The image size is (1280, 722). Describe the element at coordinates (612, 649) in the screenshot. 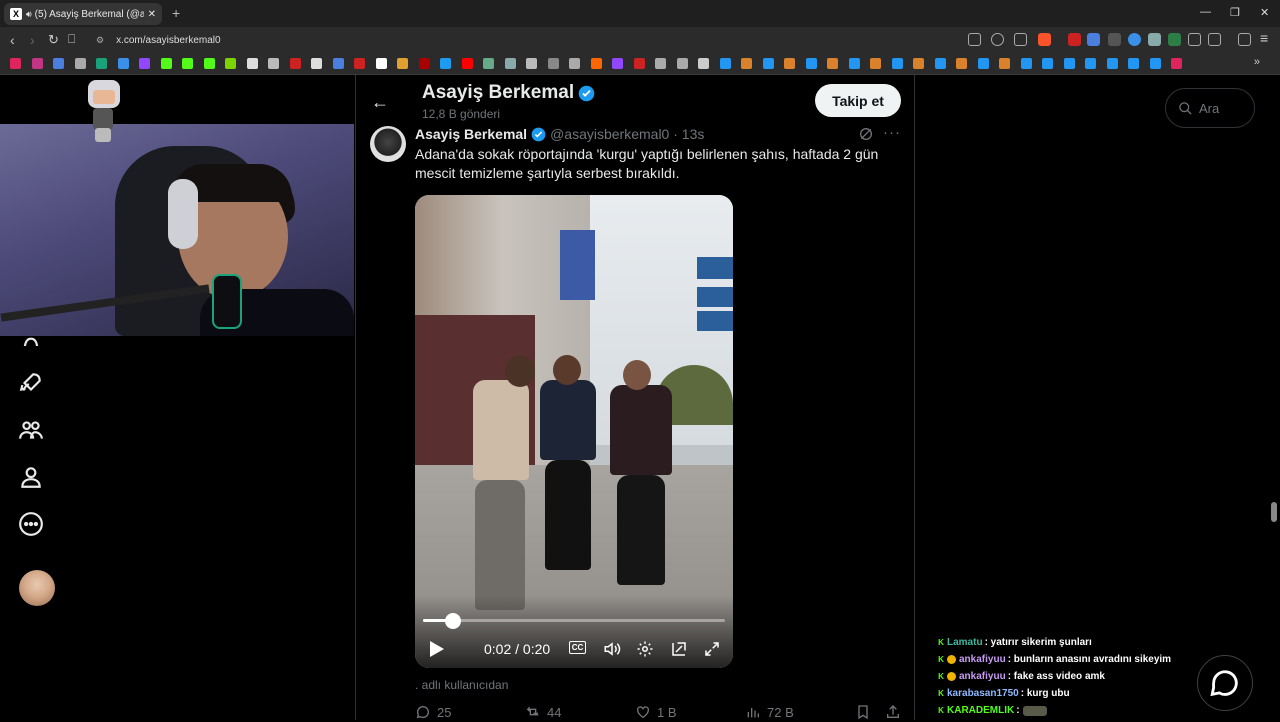

I see `volume-icon` at that location.